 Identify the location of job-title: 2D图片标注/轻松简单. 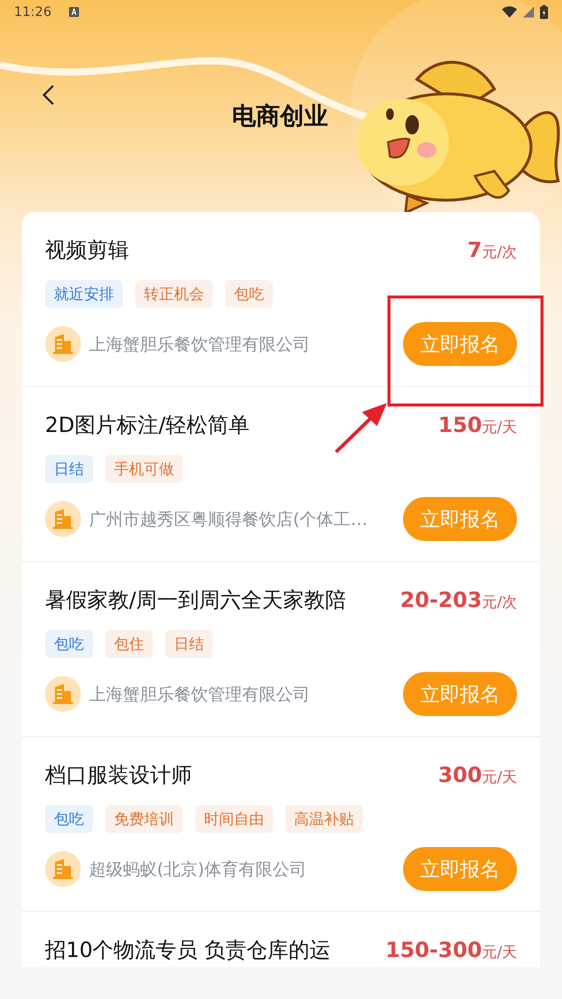
(147, 425).